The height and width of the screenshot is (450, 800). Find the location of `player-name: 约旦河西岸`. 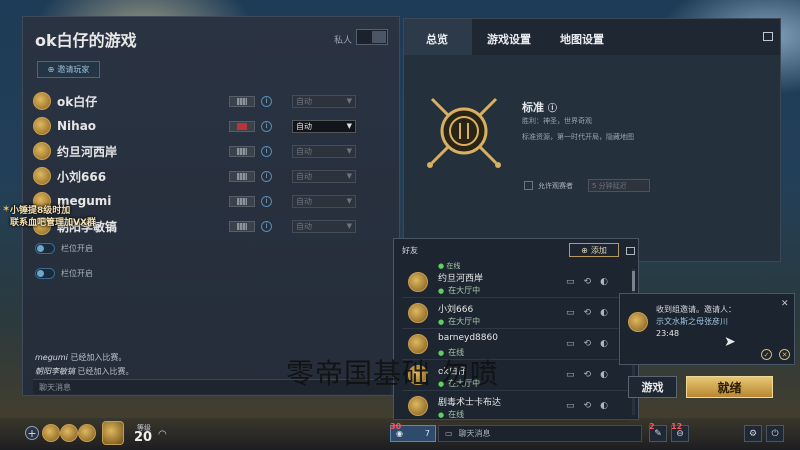

player-name: 约旦河西岸 is located at coordinates (87, 151).